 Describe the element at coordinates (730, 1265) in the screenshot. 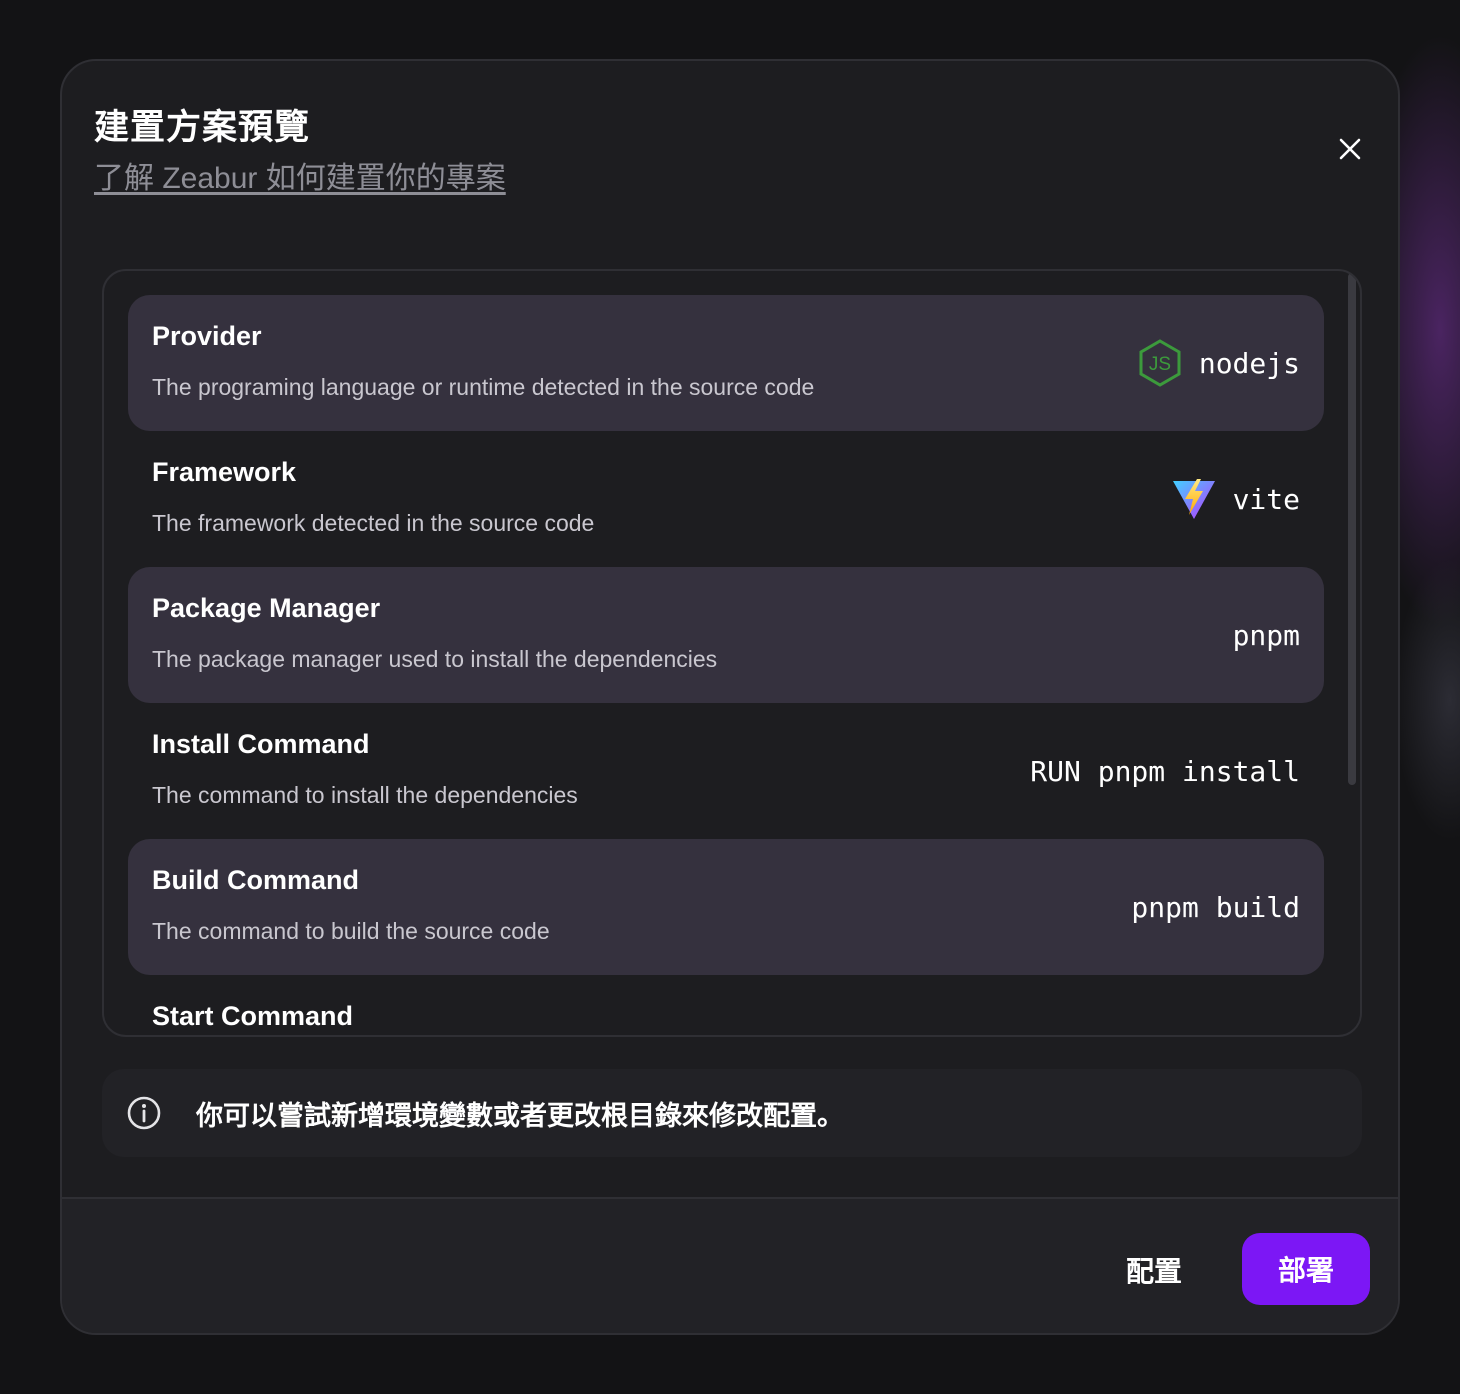

I see `dialog-footer: 配置 部署` at that location.